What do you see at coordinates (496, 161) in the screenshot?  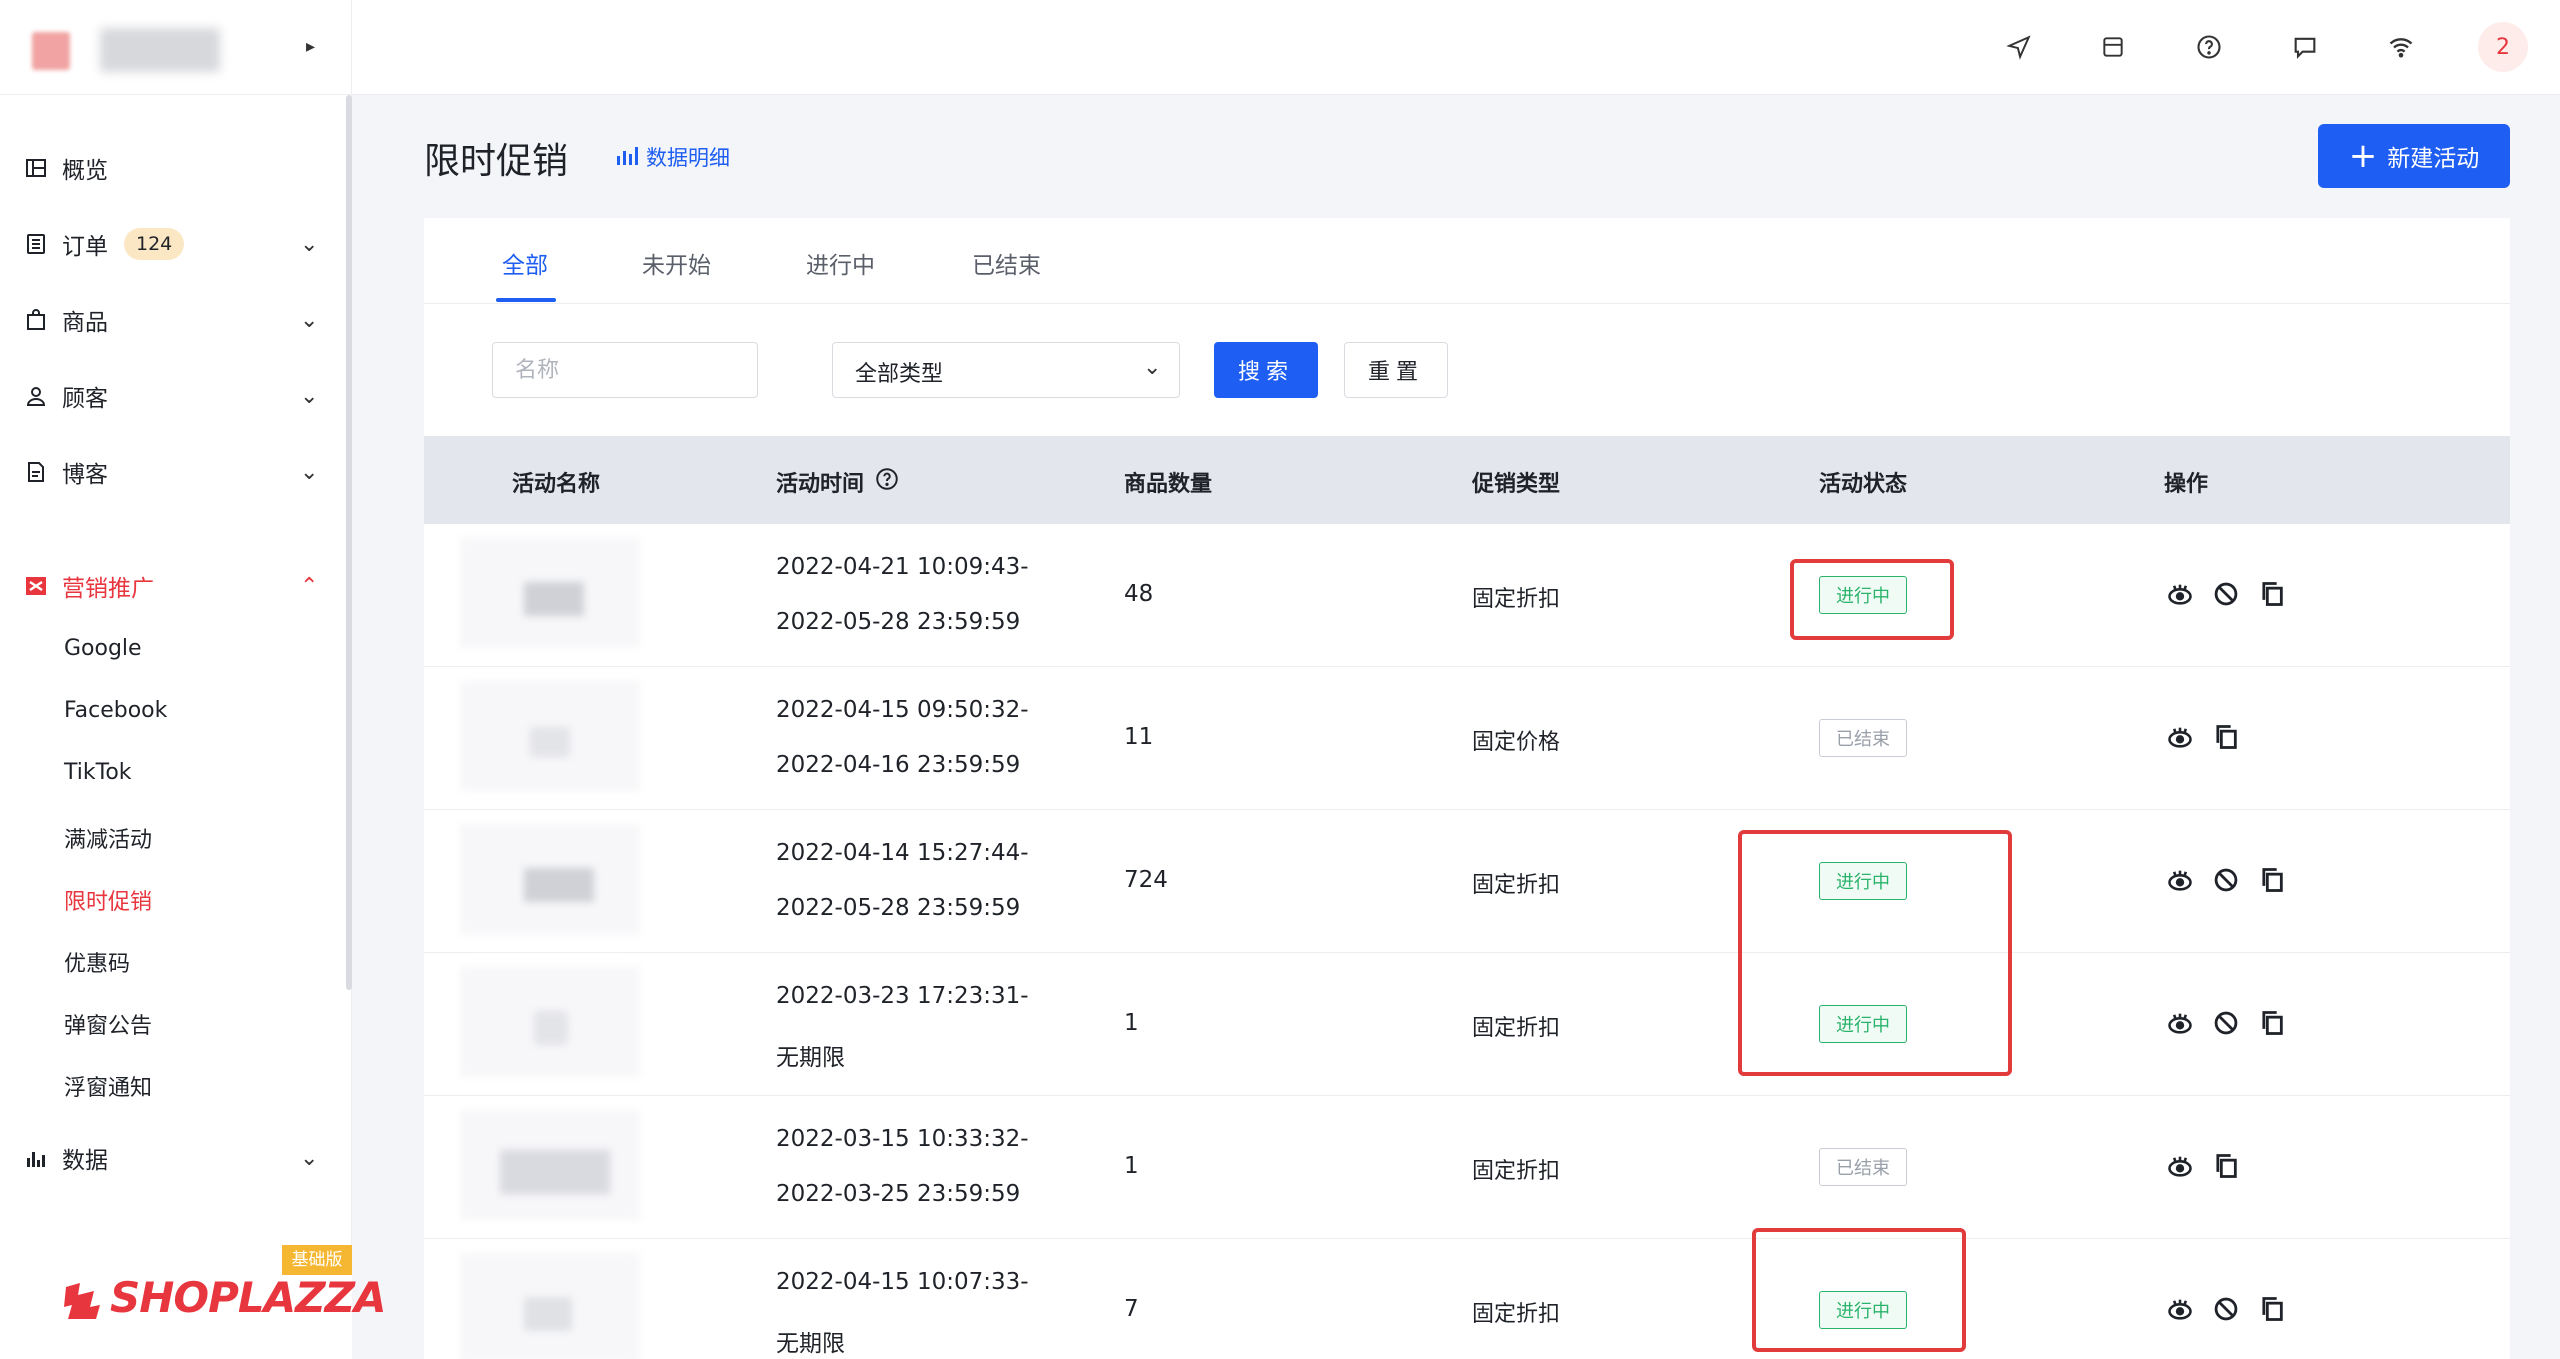 I see `page-title: 限时促销` at bounding box center [496, 161].